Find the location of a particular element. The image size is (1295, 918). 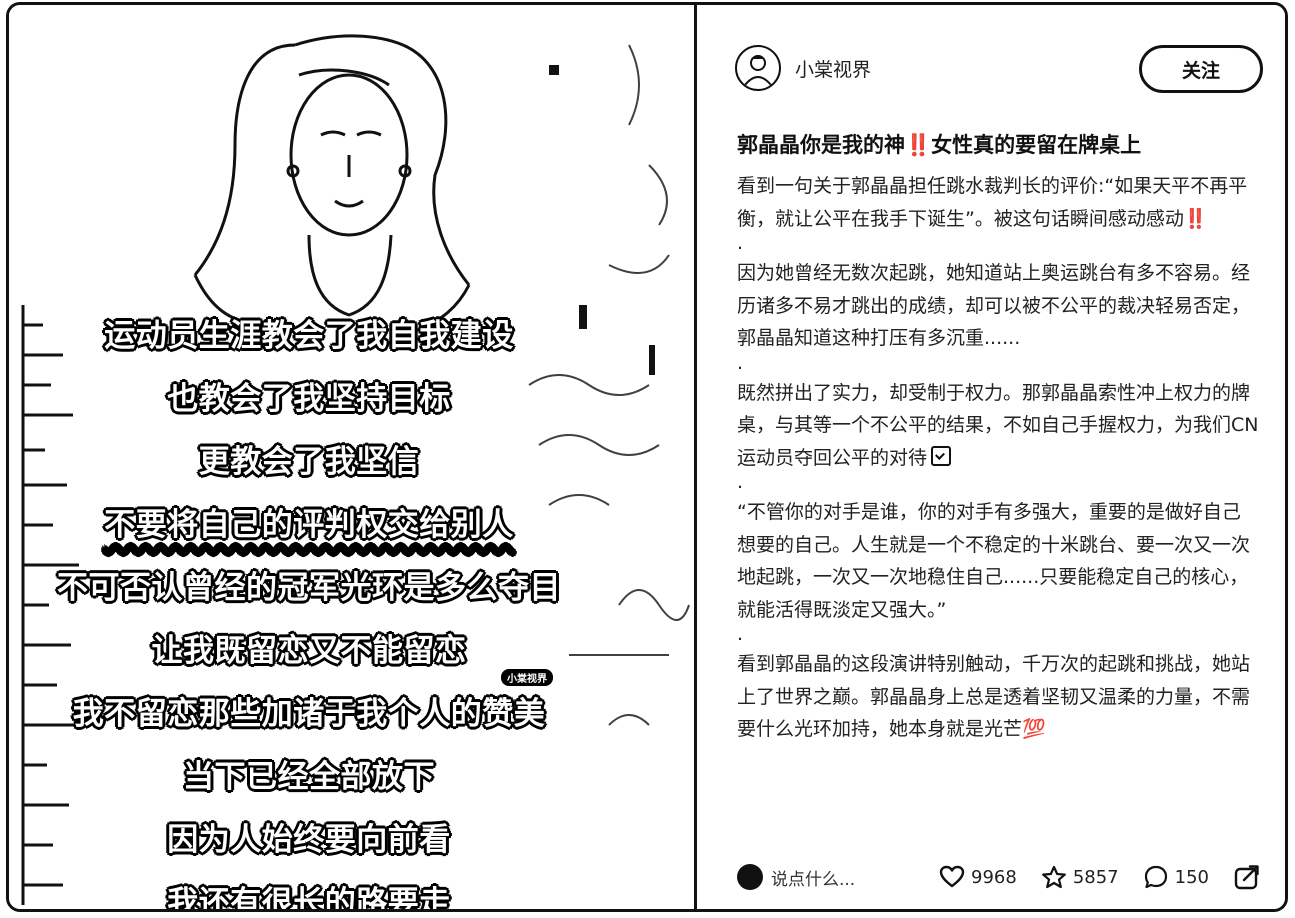

comment-bubble-icon is located at coordinates (1155, 877).